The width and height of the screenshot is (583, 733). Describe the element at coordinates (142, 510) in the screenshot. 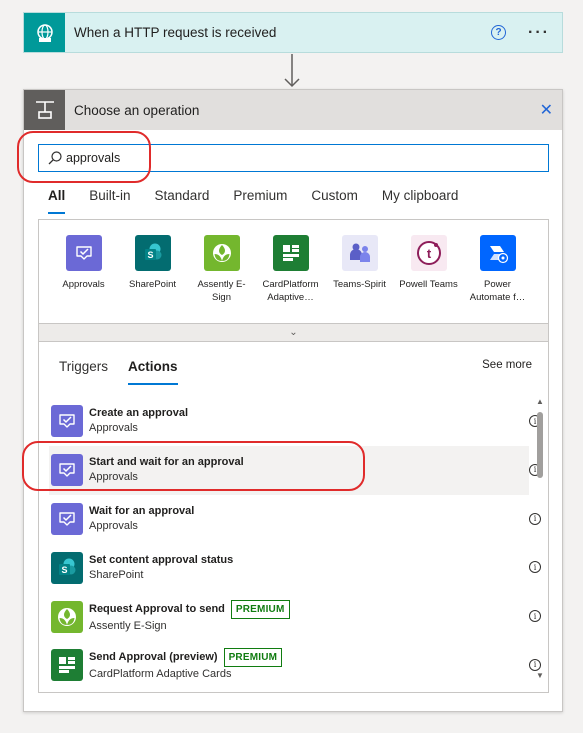

I see `action-name: Wait for an approval` at that location.